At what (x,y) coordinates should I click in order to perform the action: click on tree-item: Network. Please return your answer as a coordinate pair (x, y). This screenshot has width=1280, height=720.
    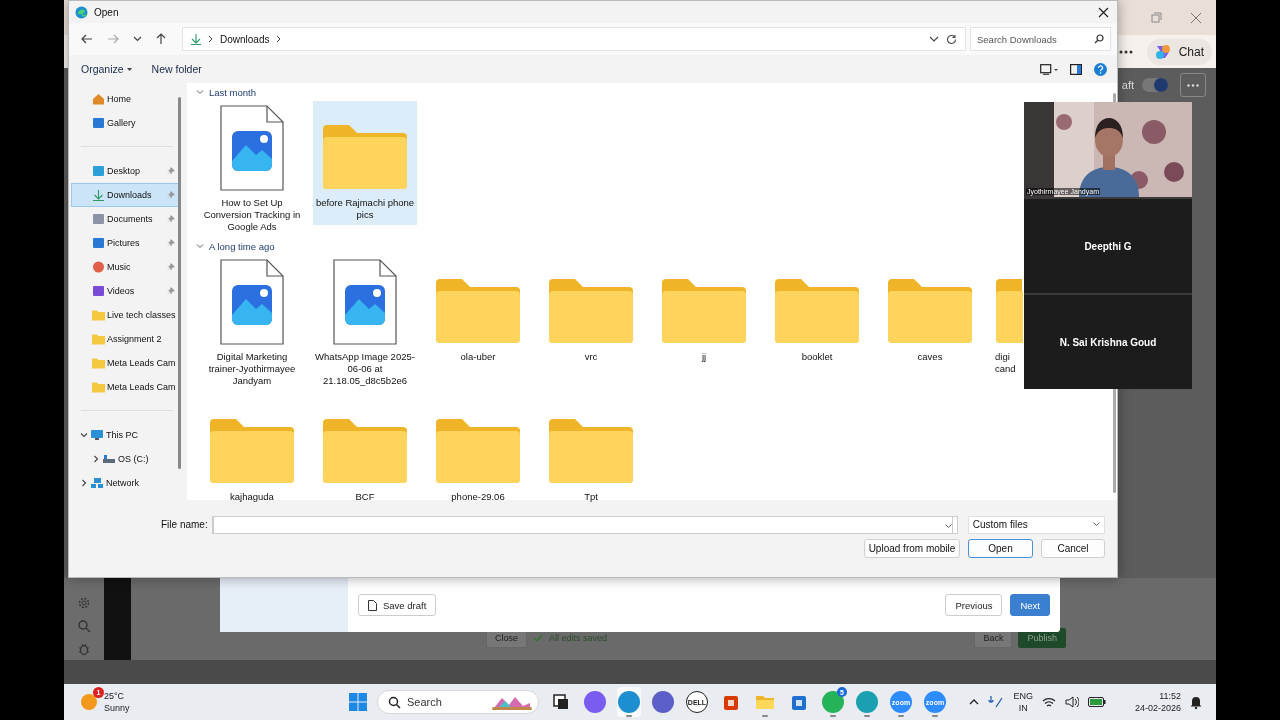
    Looking at the image, I should click on (125, 483).